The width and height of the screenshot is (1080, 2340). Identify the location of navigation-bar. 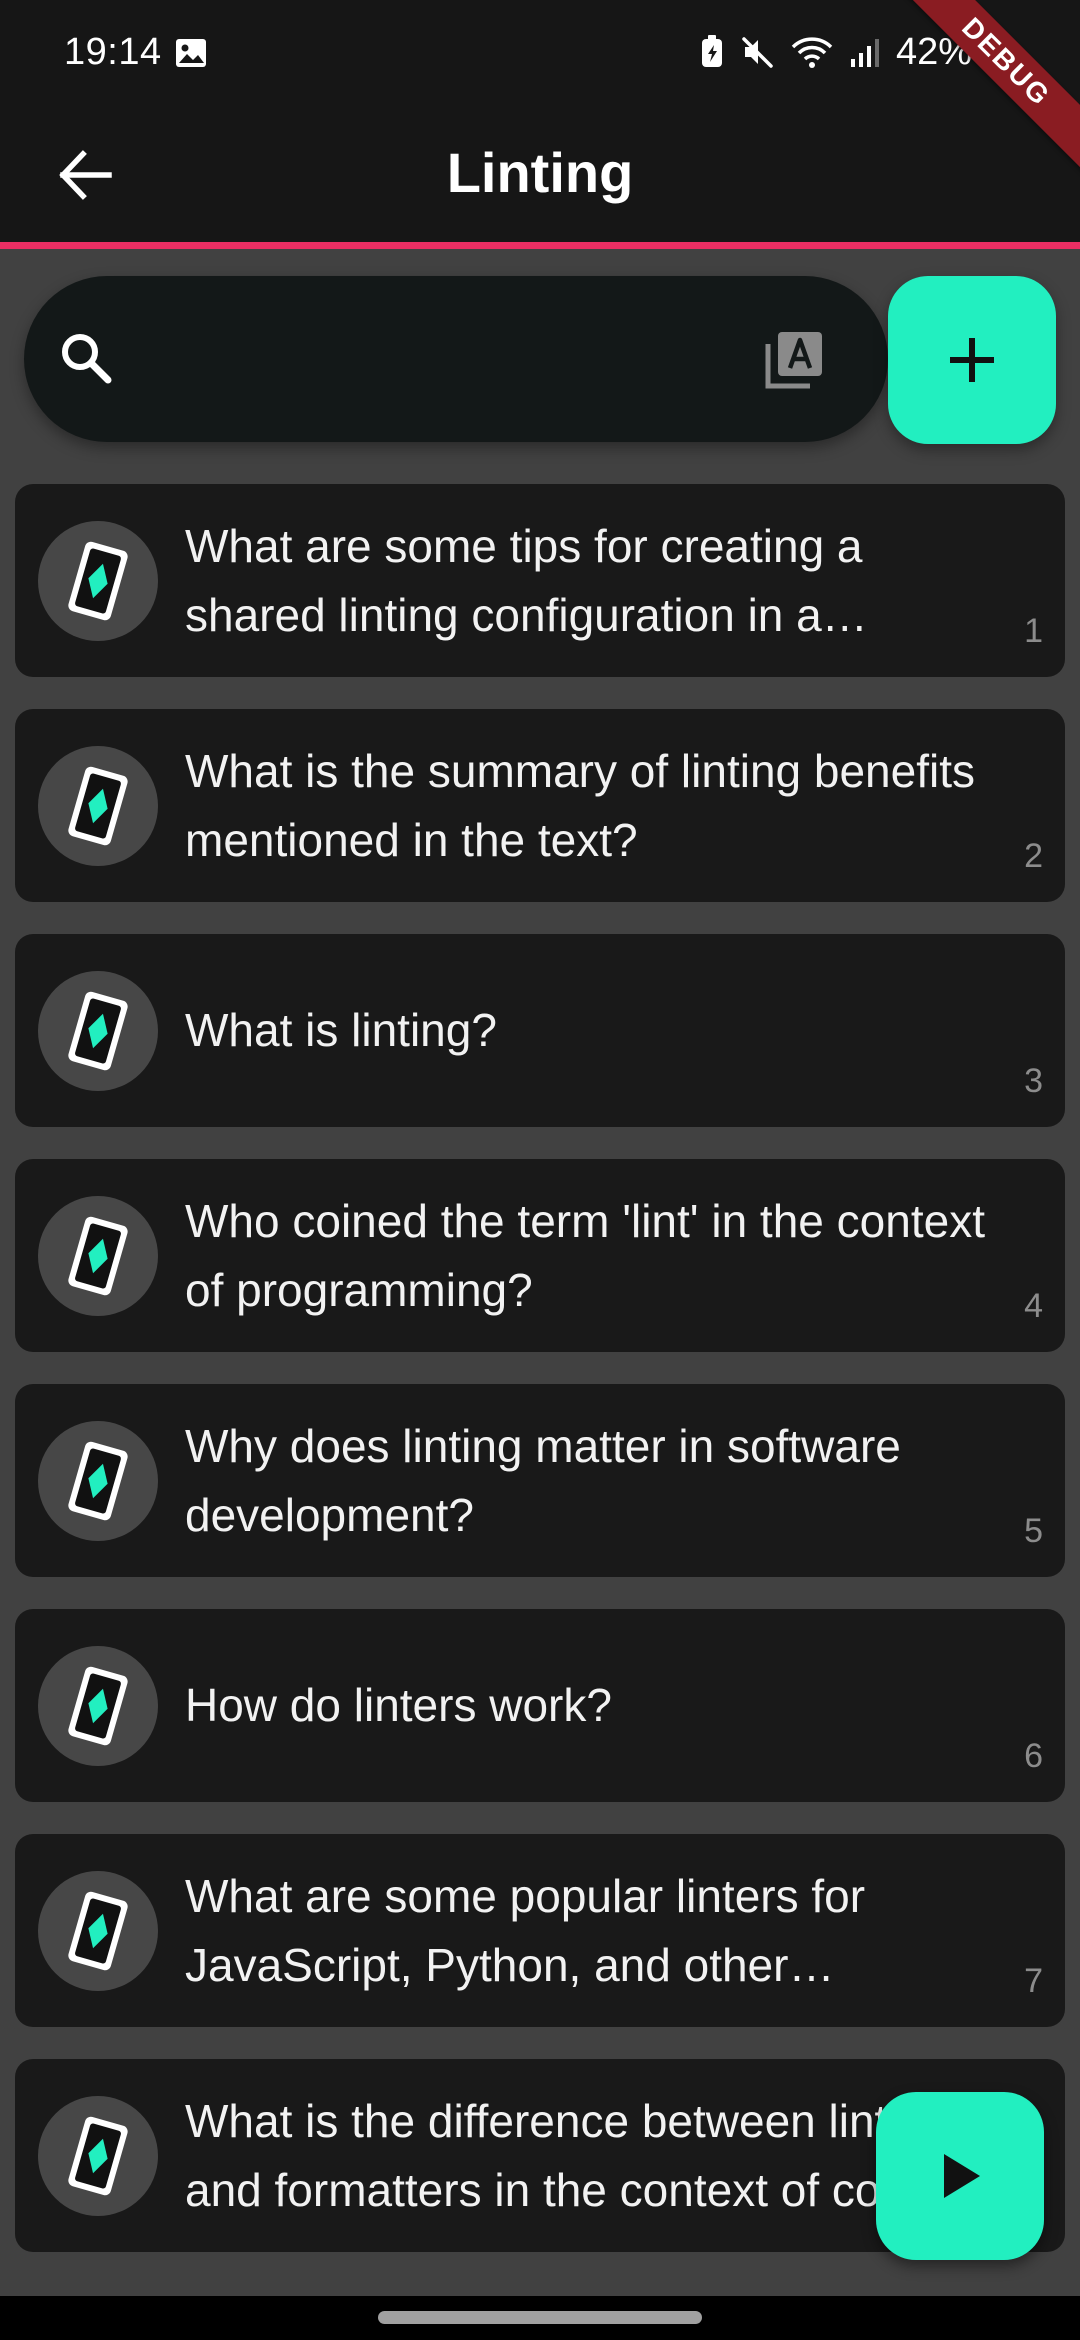
(540, 2318).